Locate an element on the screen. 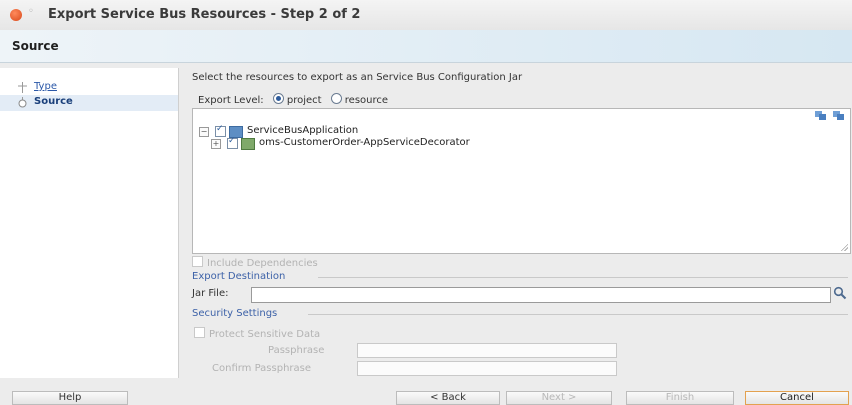  expand-icon: + is located at coordinates (216, 144).